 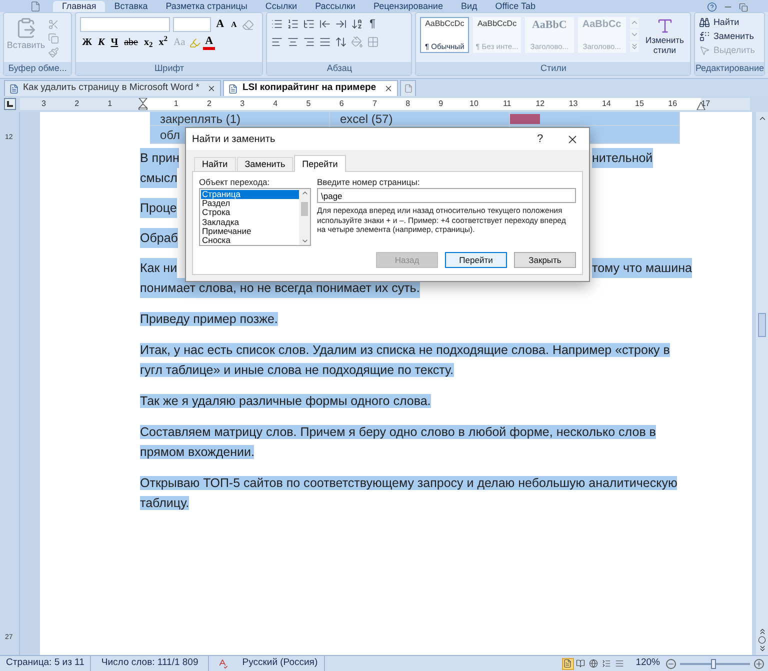 I want to click on format-button: Ч, so click(x=114, y=43).